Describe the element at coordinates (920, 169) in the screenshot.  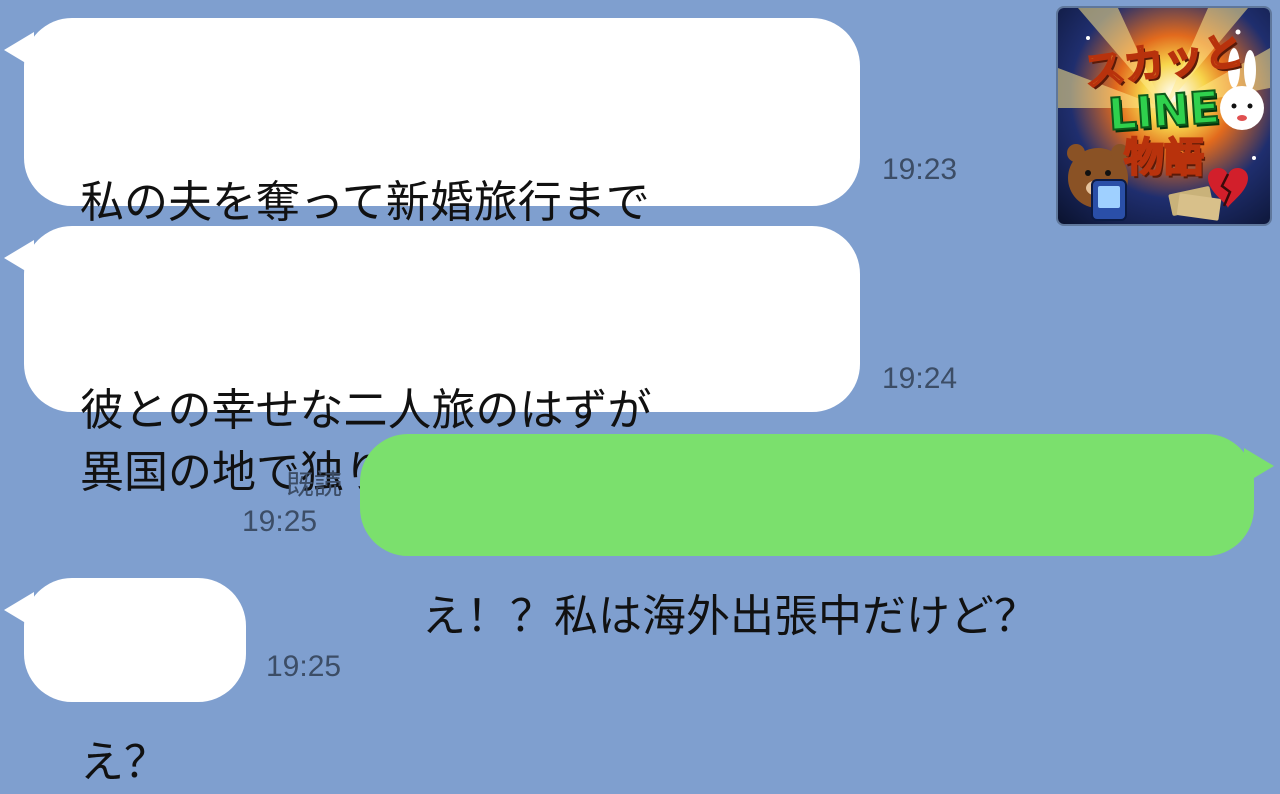
I see `message-timestamp: 19:23` at that location.